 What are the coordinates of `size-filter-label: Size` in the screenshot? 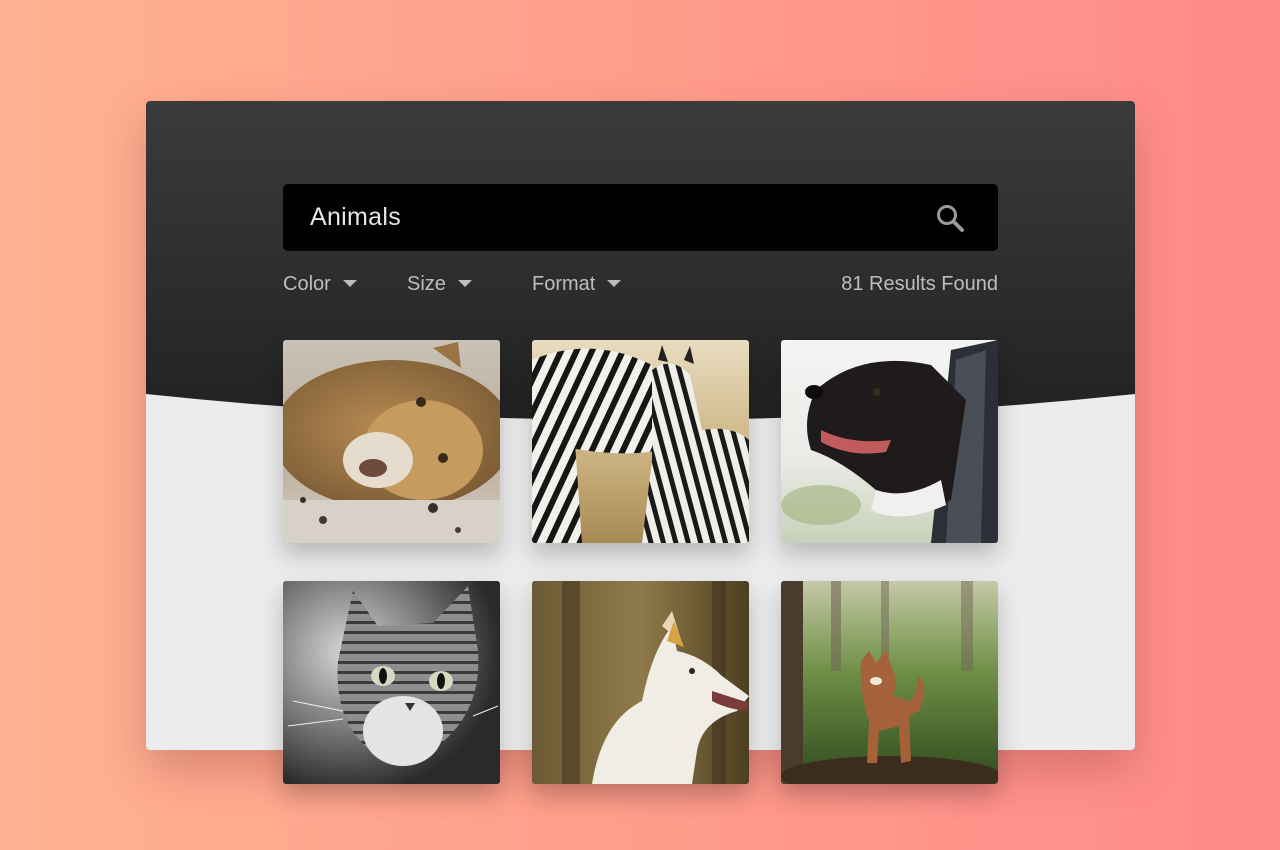 It's located at (426, 284).